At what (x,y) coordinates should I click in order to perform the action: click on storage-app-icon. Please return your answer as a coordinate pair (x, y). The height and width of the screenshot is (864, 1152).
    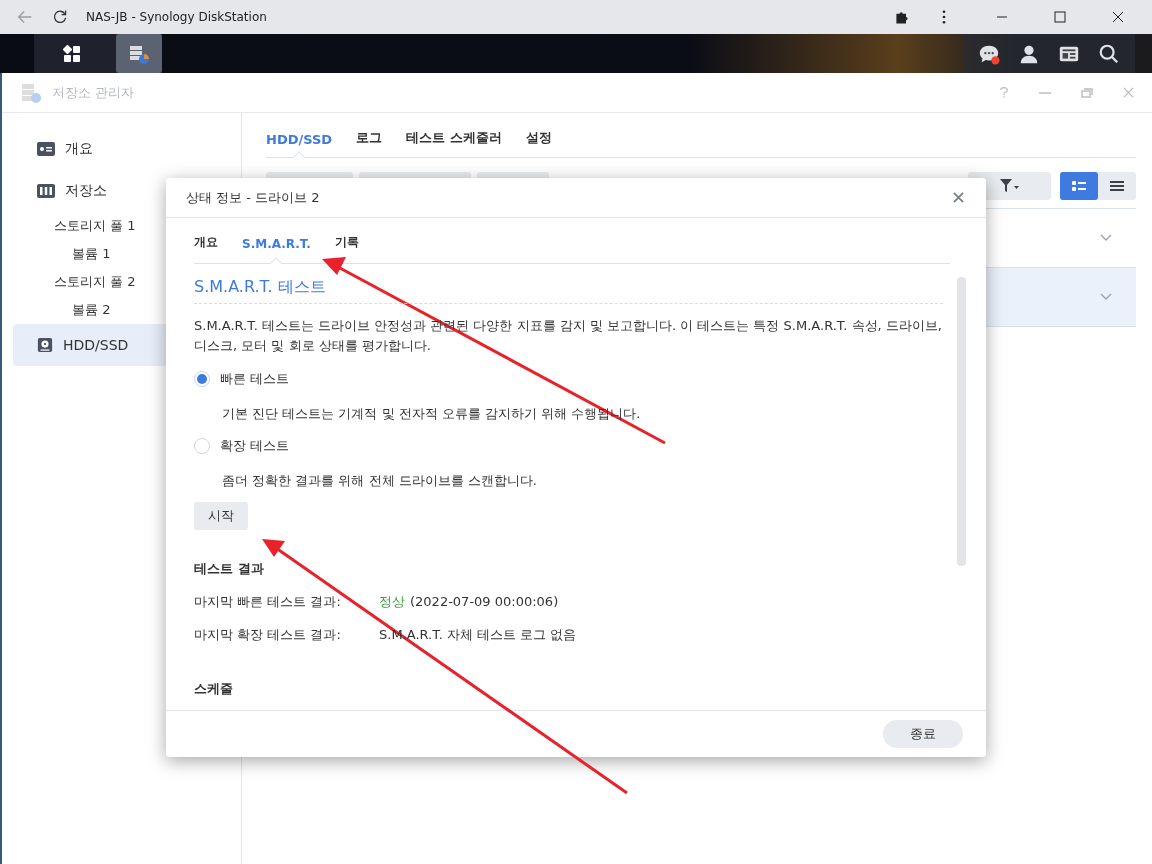
    Looking at the image, I should click on (31, 92).